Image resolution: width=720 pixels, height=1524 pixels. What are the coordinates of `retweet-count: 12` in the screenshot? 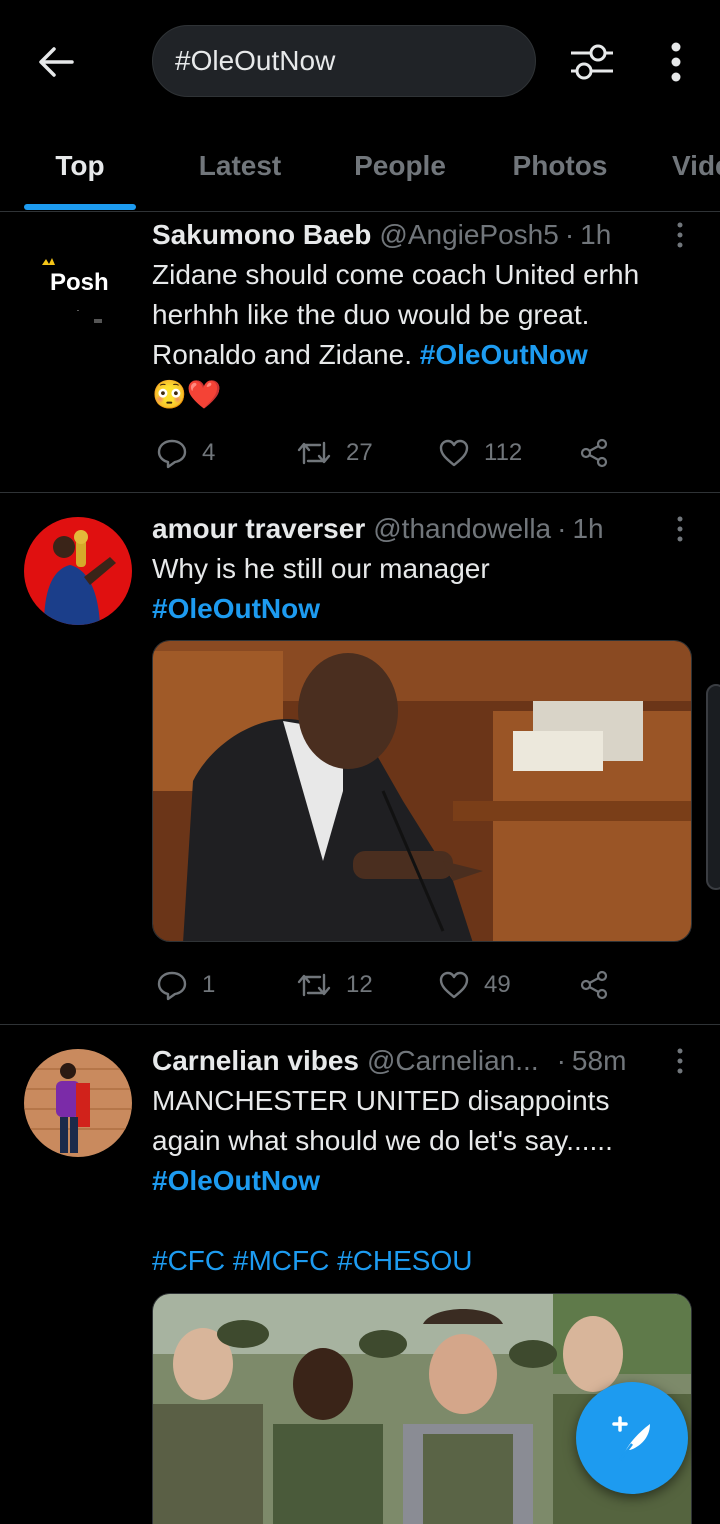 It's located at (359, 984).